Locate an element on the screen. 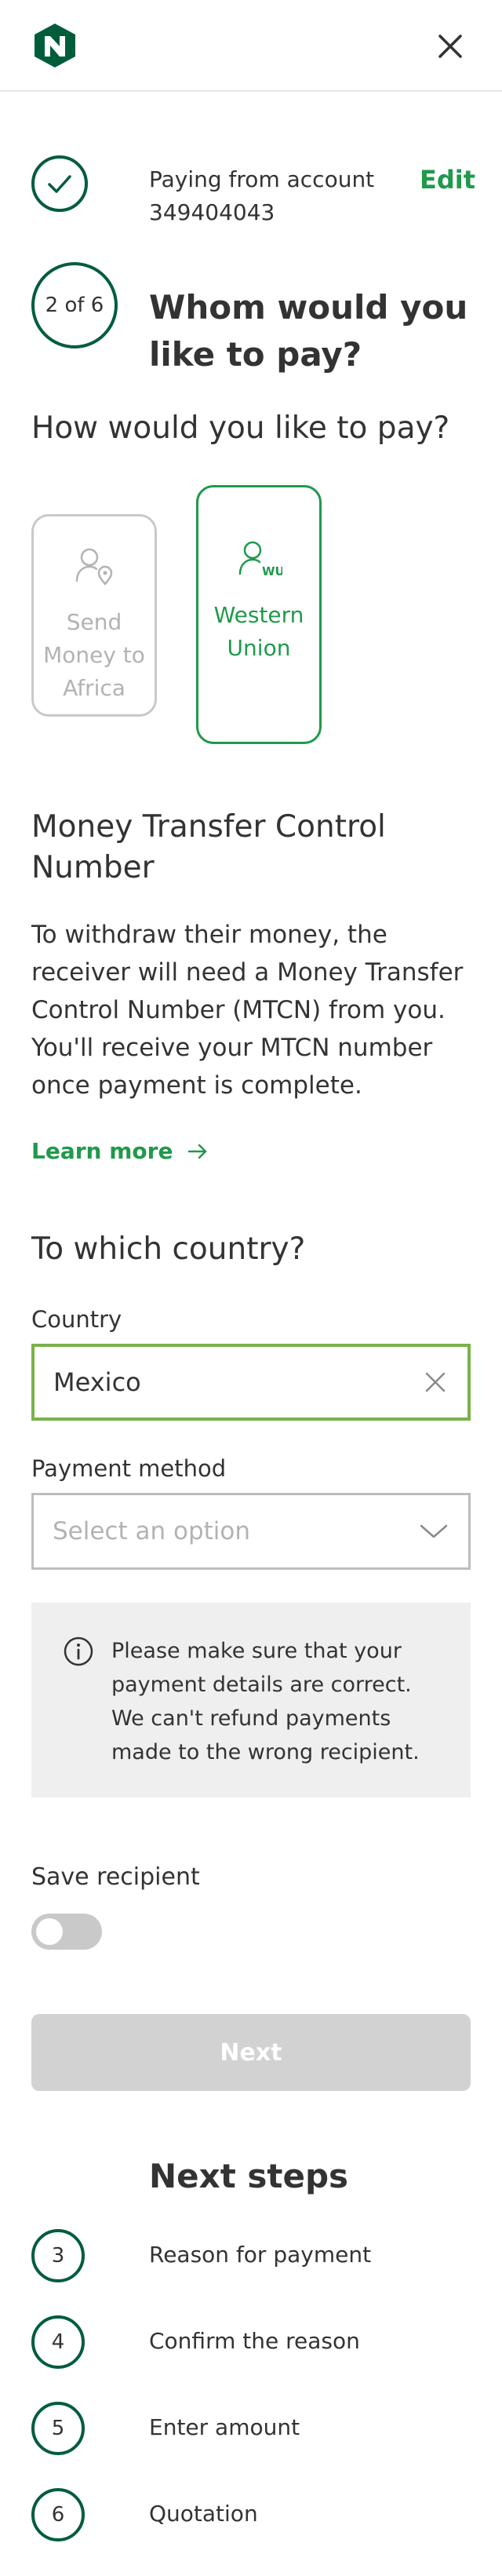 The image size is (502, 2576). option-label-line1: Send is located at coordinates (94, 622).